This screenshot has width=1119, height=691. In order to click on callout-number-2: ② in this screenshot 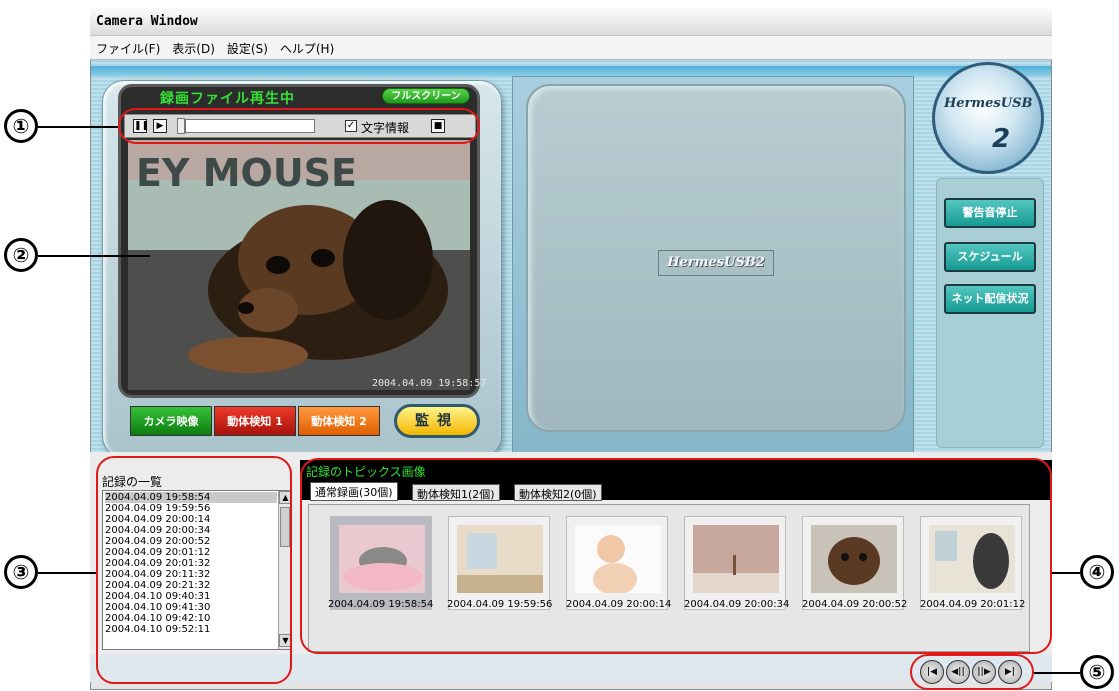, I will do `click(21, 255)`.